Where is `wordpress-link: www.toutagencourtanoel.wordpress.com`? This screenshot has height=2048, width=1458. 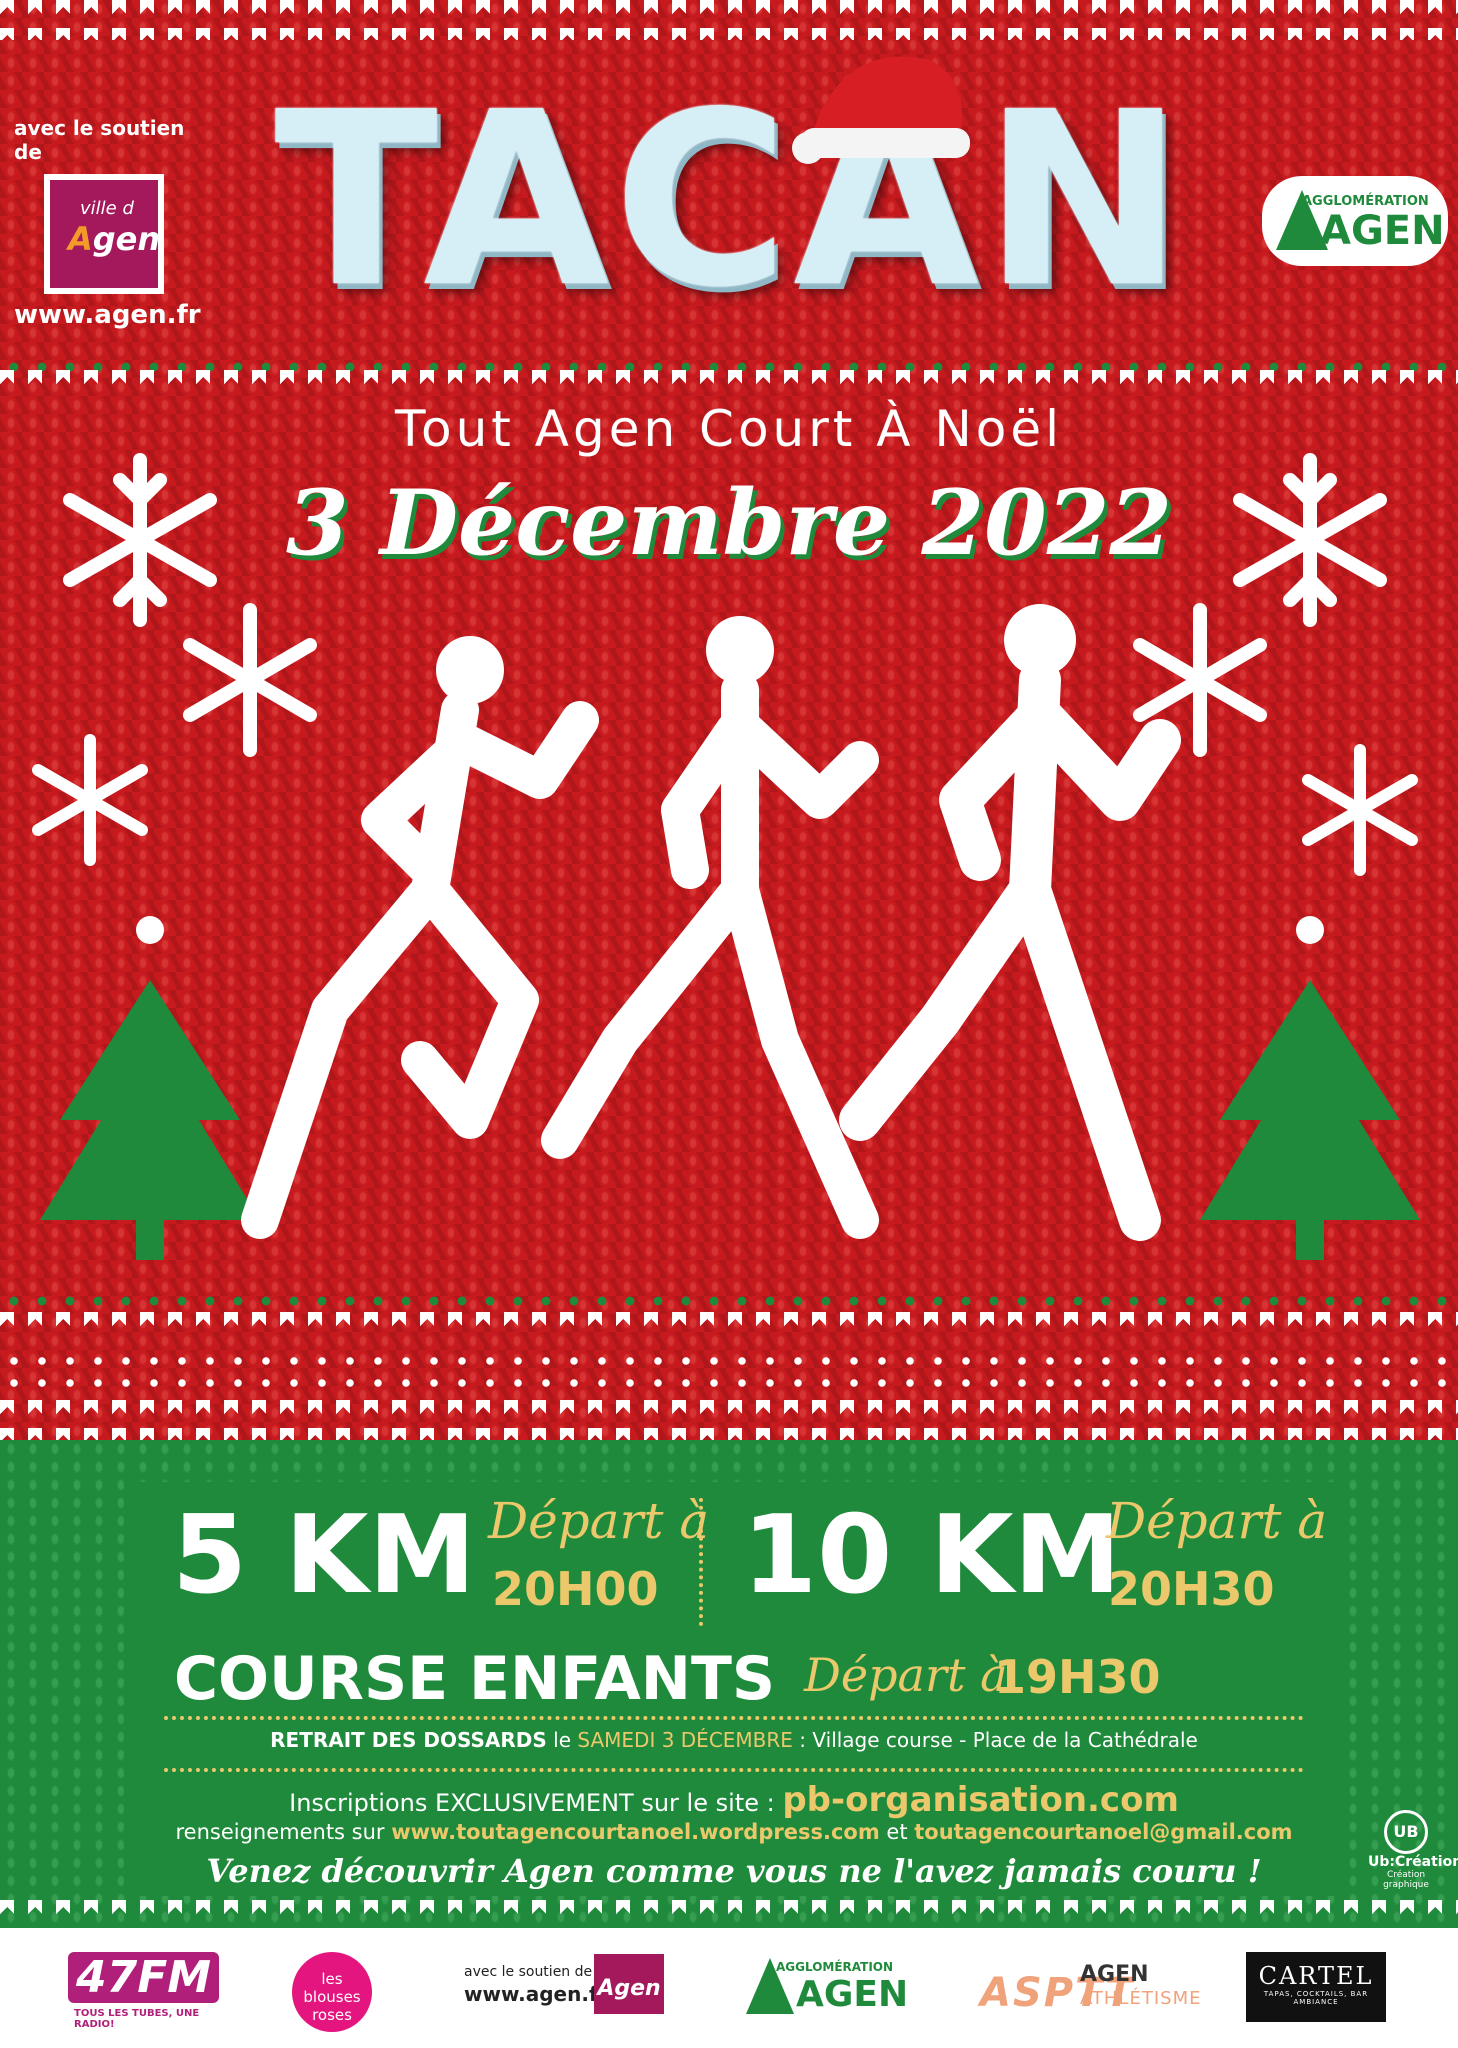 wordpress-link: www.toutagencourtanoel.wordpress.com is located at coordinates (635, 1832).